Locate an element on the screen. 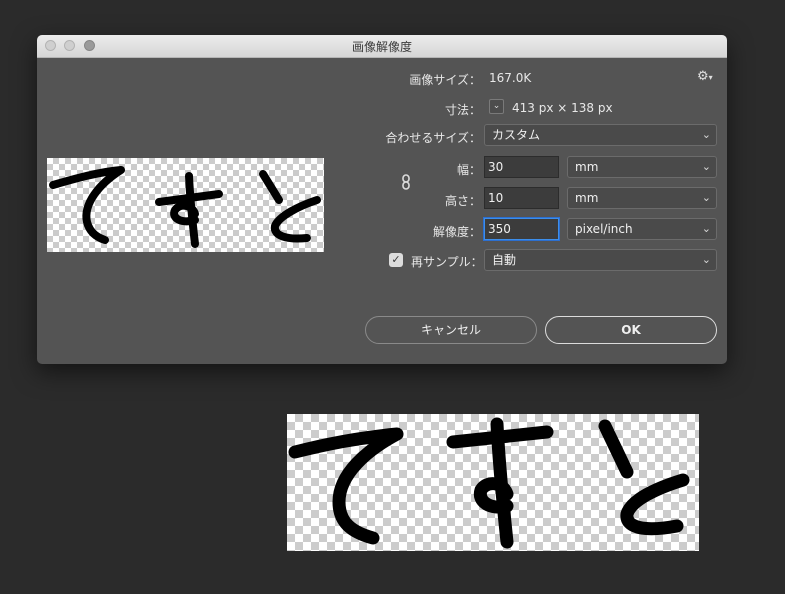 This screenshot has width=785, height=594. preview-artwork is located at coordinates (185, 207).